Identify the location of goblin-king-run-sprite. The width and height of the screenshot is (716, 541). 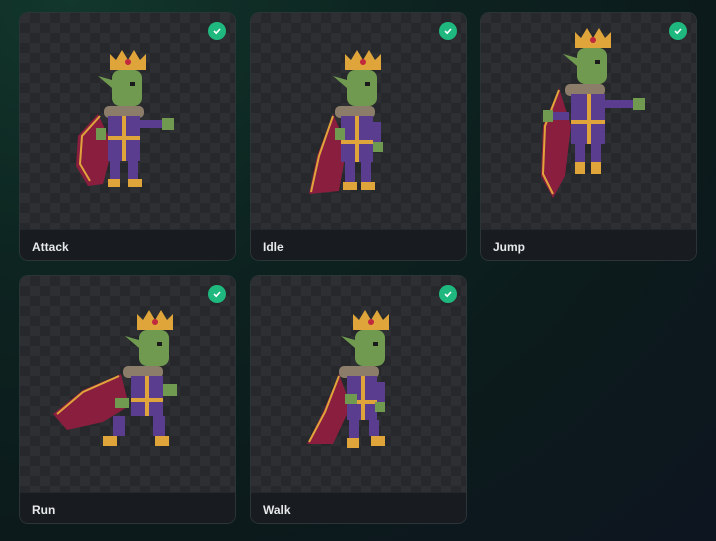
(114, 378).